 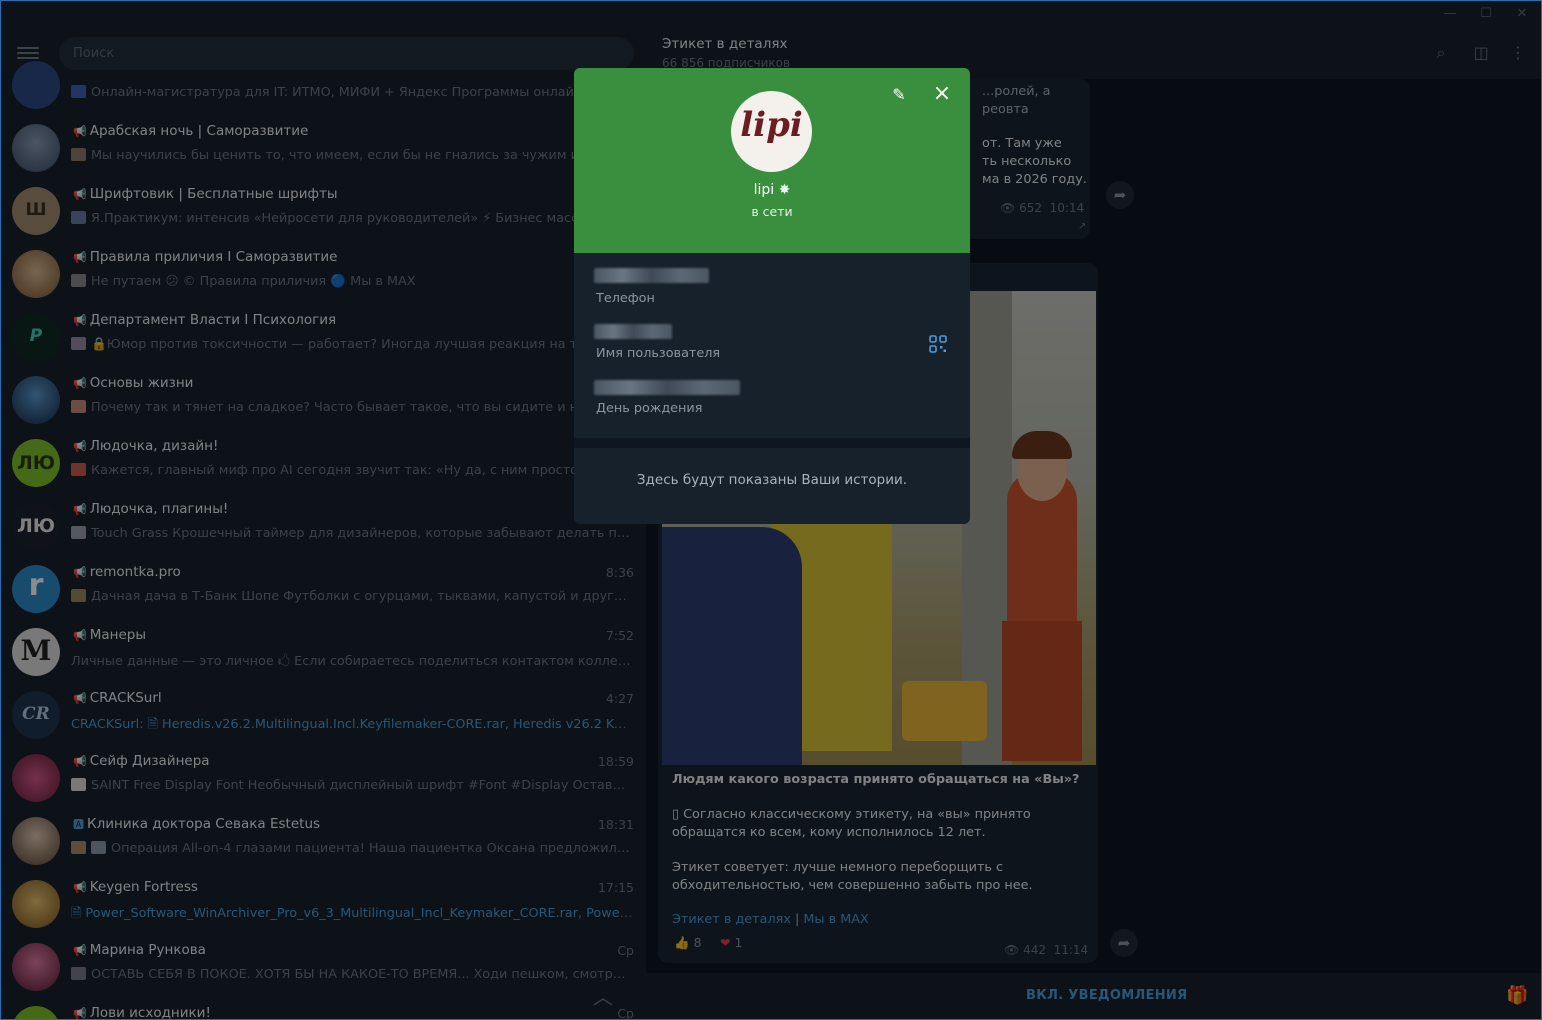 What do you see at coordinates (899, 95) in the screenshot?
I see `edit-icon: ✎` at bounding box center [899, 95].